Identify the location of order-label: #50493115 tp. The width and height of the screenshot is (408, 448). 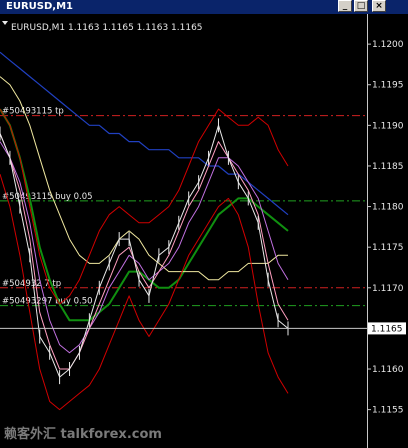
(33, 112).